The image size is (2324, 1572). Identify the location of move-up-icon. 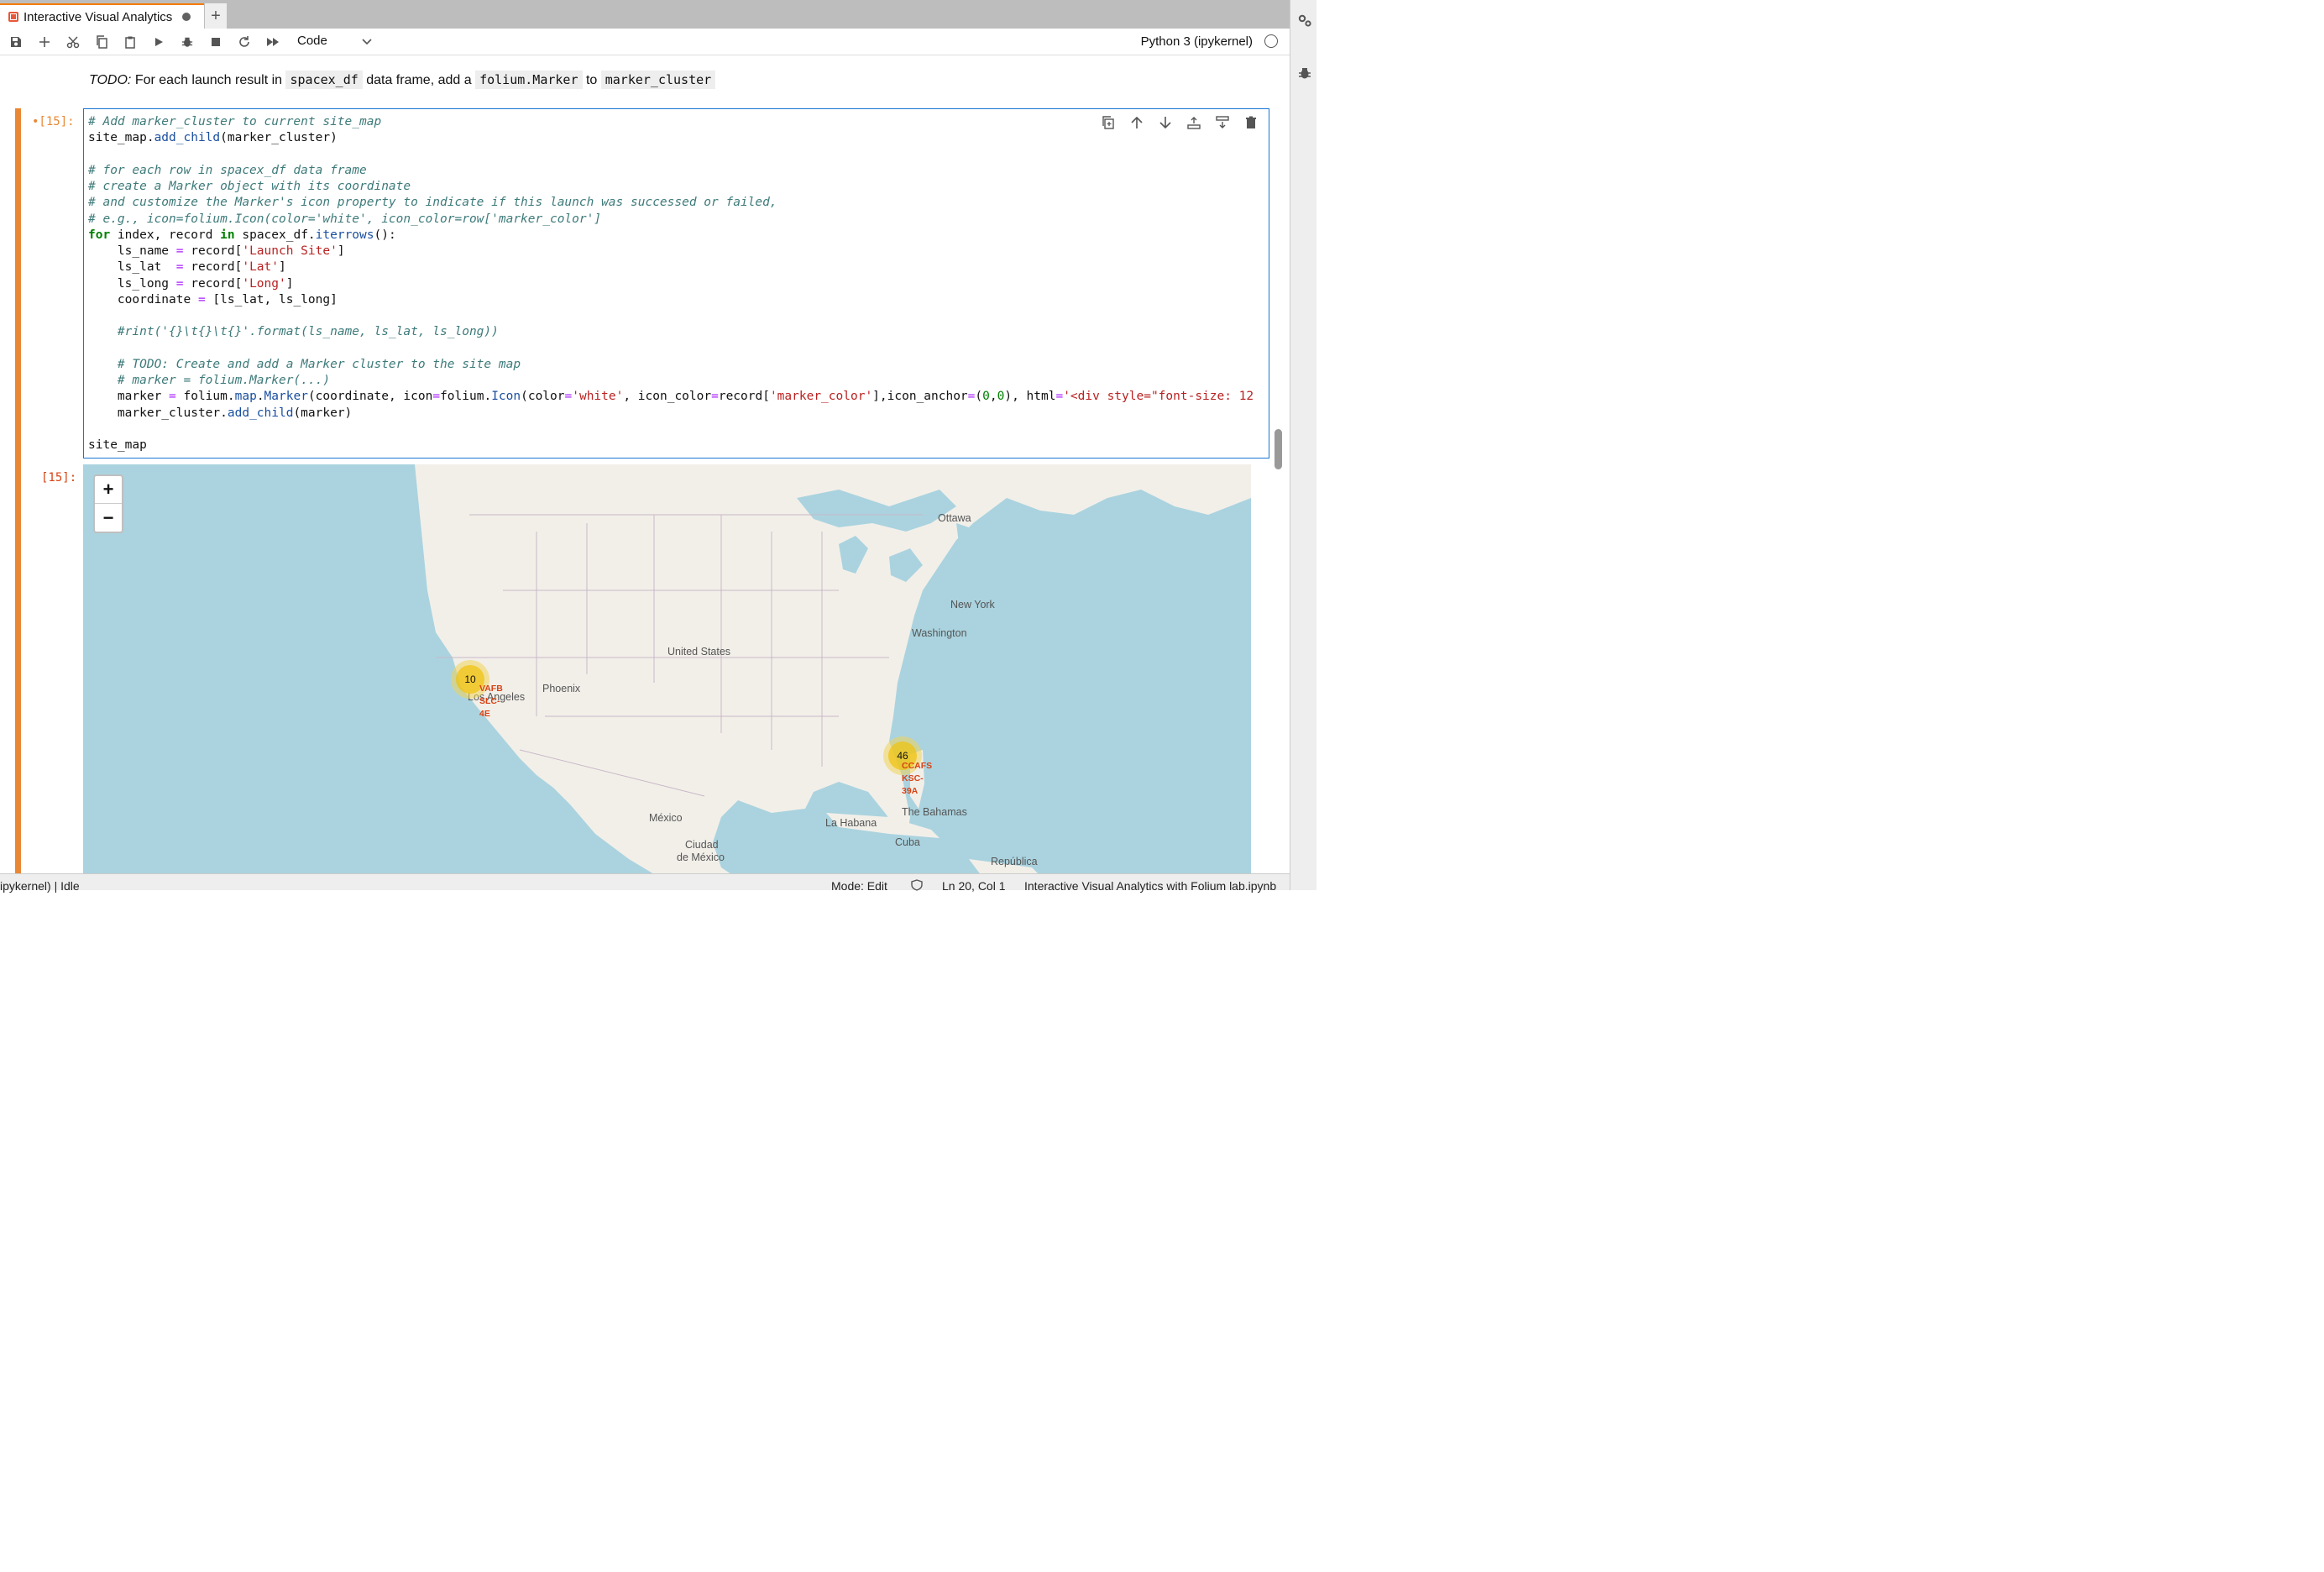
(1137, 123).